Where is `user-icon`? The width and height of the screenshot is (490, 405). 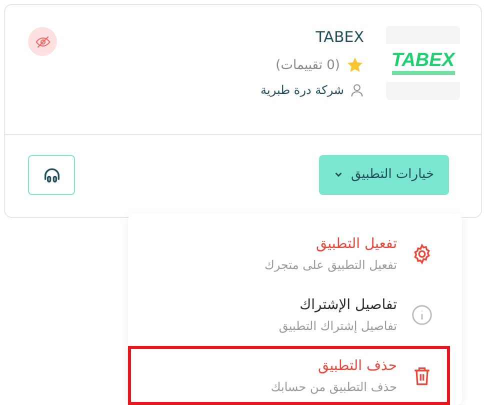
user-icon is located at coordinates (357, 90).